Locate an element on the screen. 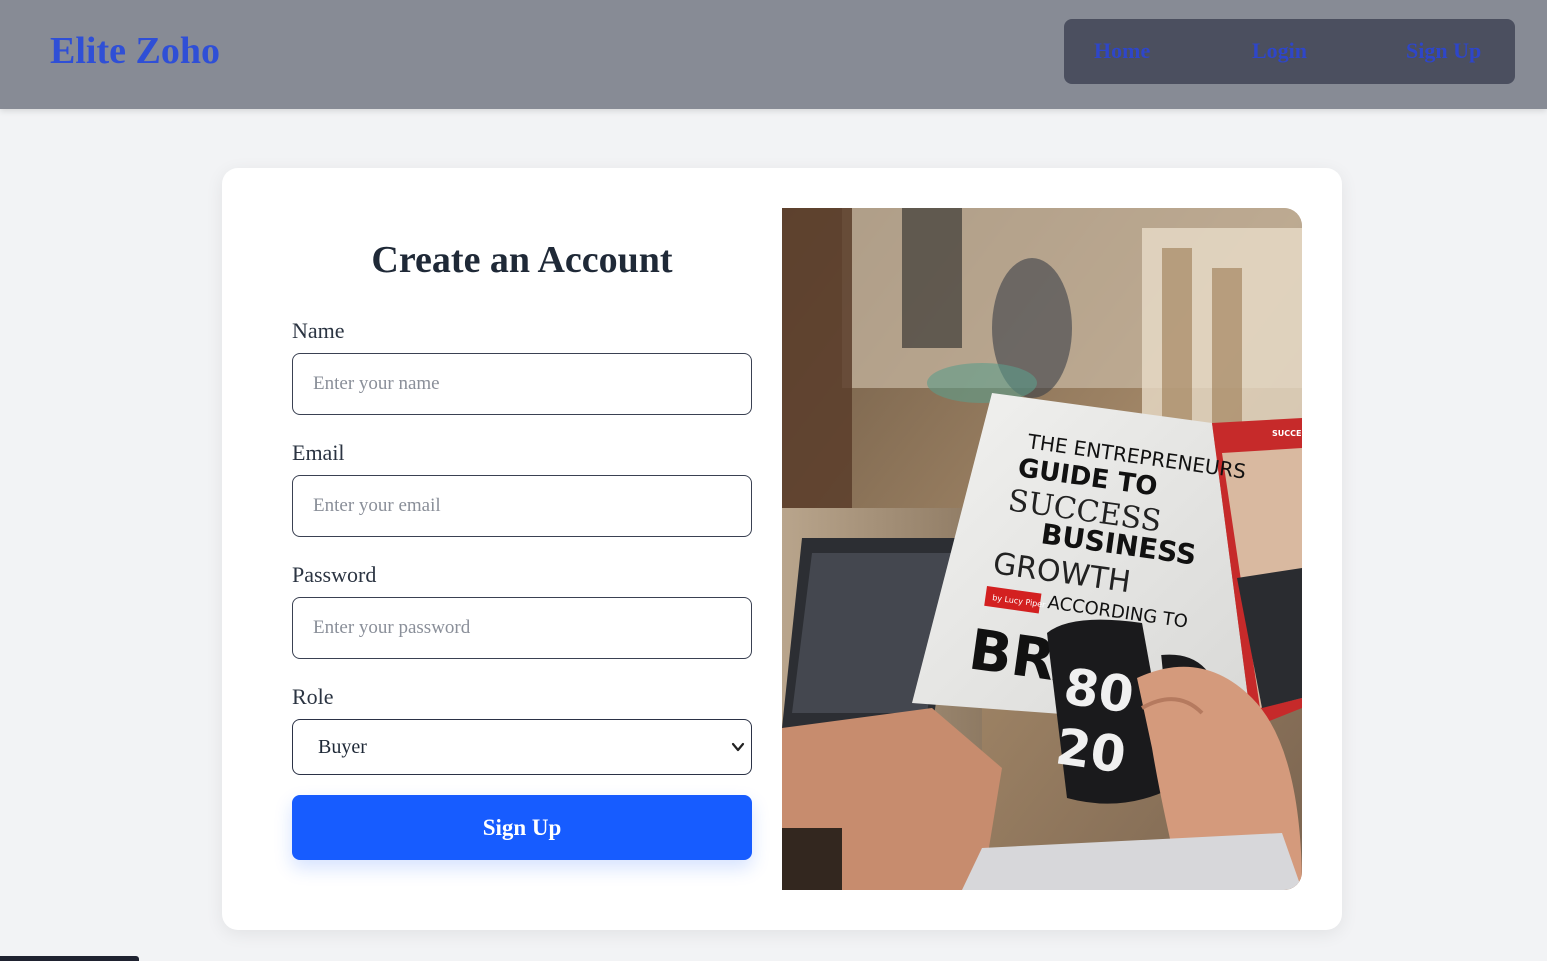  nav-home-link: Home is located at coordinates (1122, 51).